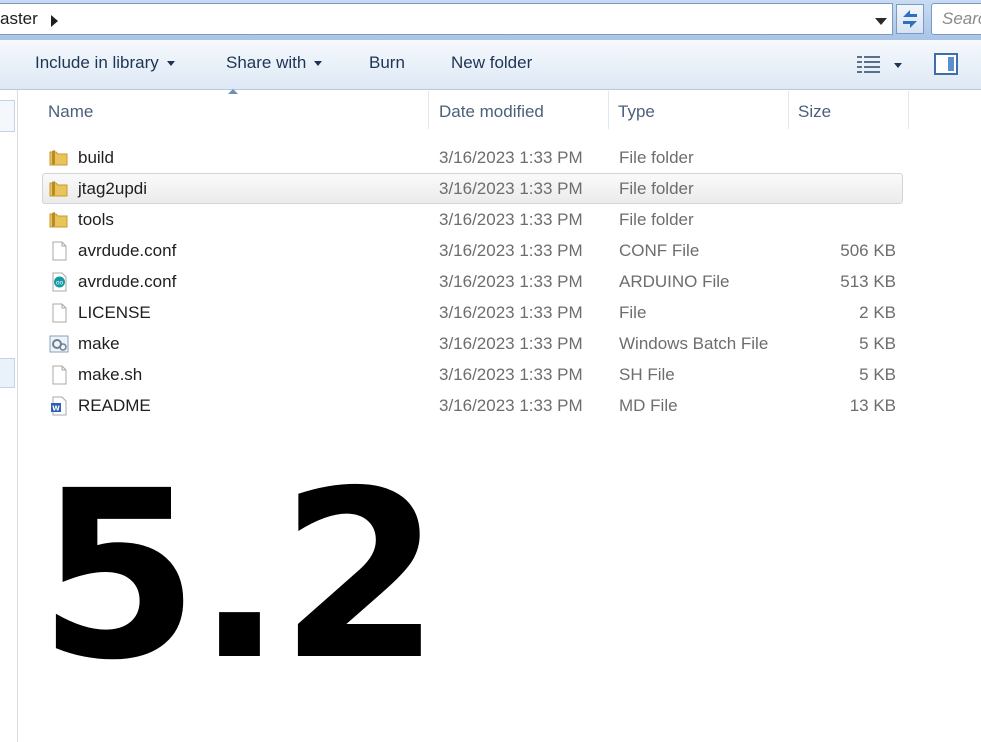  What do you see at coordinates (54, 21) in the screenshot?
I see `breadcrumb-chevron-icon` at bounding box center [54, 21].